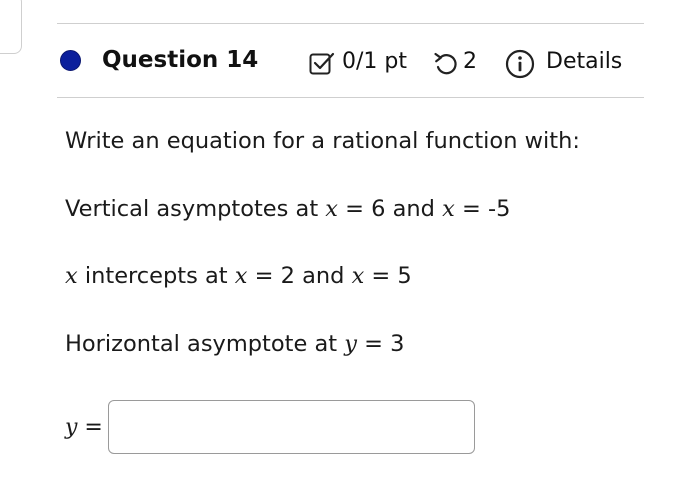 The height and width of the screenshot is (481, 700). Describe the element at coordinates (205, 344) in the screenshot. I see `horizontal-text: Horizontal asymptote at` at that location.